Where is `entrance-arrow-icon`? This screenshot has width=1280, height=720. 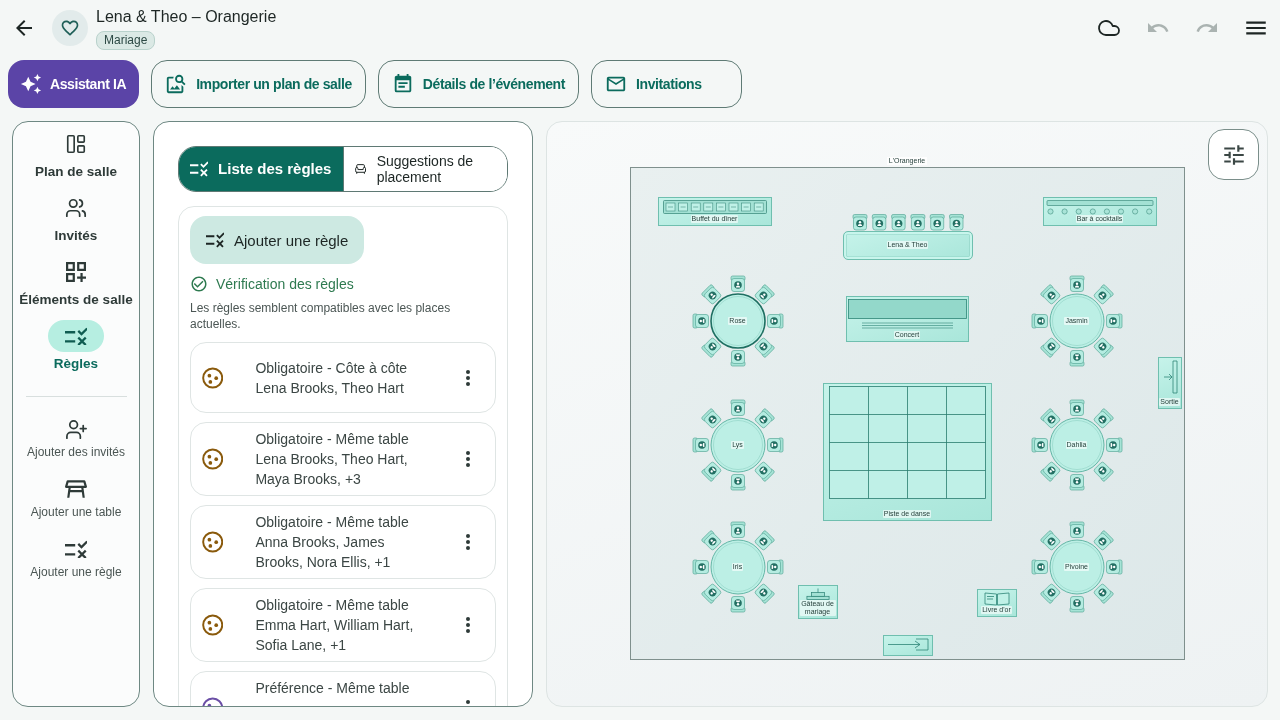
entrance-arrow-icon is located at coordinates (907, 644).